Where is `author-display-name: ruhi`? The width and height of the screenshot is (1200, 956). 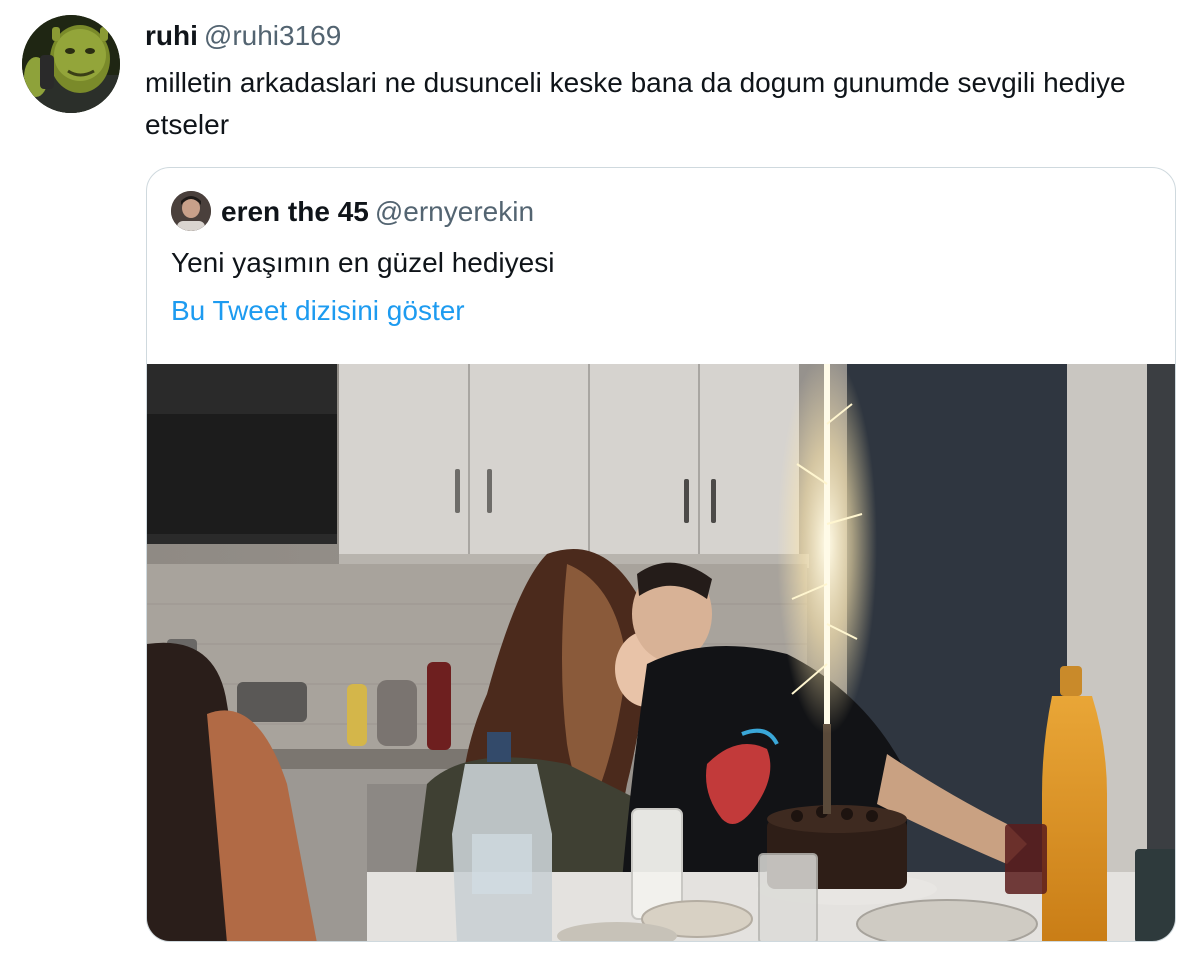
author-display-name: ruhi is located at coordinates (171, 35).